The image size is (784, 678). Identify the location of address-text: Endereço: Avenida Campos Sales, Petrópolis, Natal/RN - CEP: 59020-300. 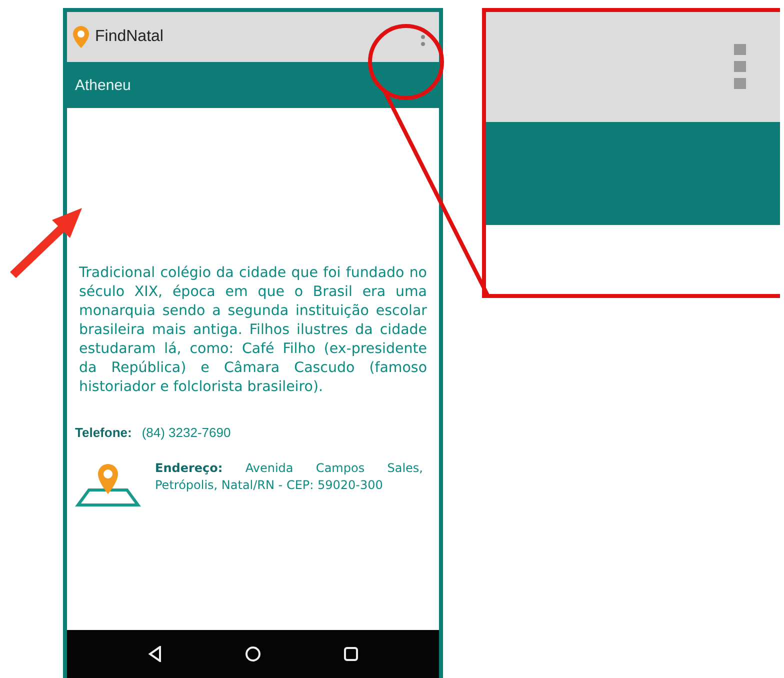
(289, 477).